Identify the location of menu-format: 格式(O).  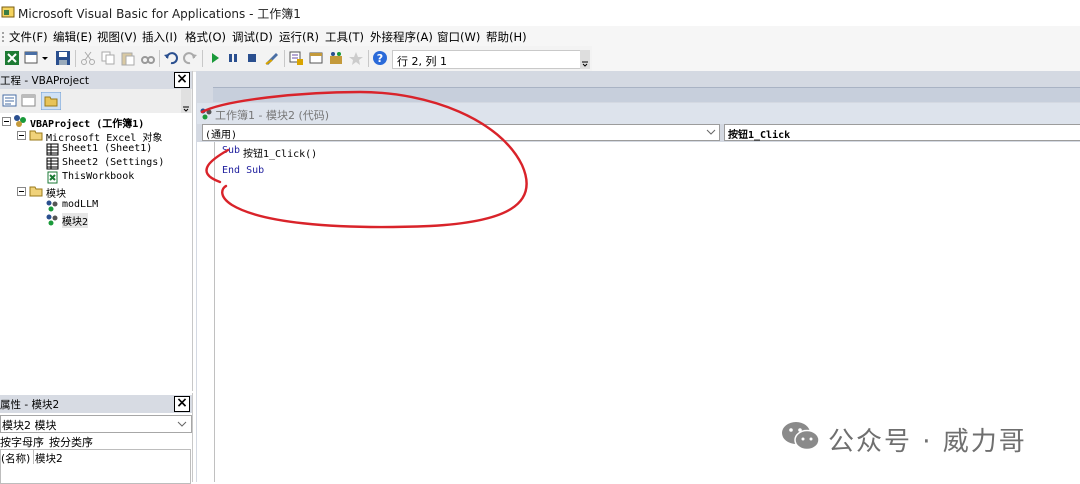
(205, 37).